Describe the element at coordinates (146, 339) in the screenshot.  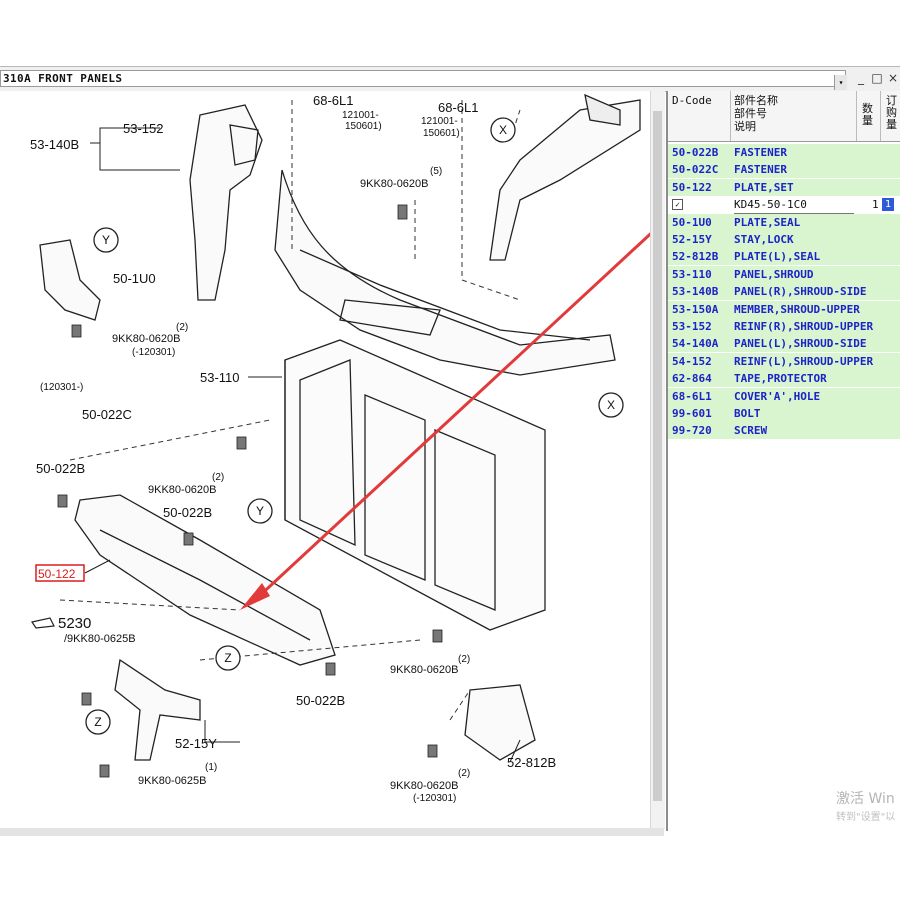
I see `label-9KK80-a: 9KK80-0620B` at that location.